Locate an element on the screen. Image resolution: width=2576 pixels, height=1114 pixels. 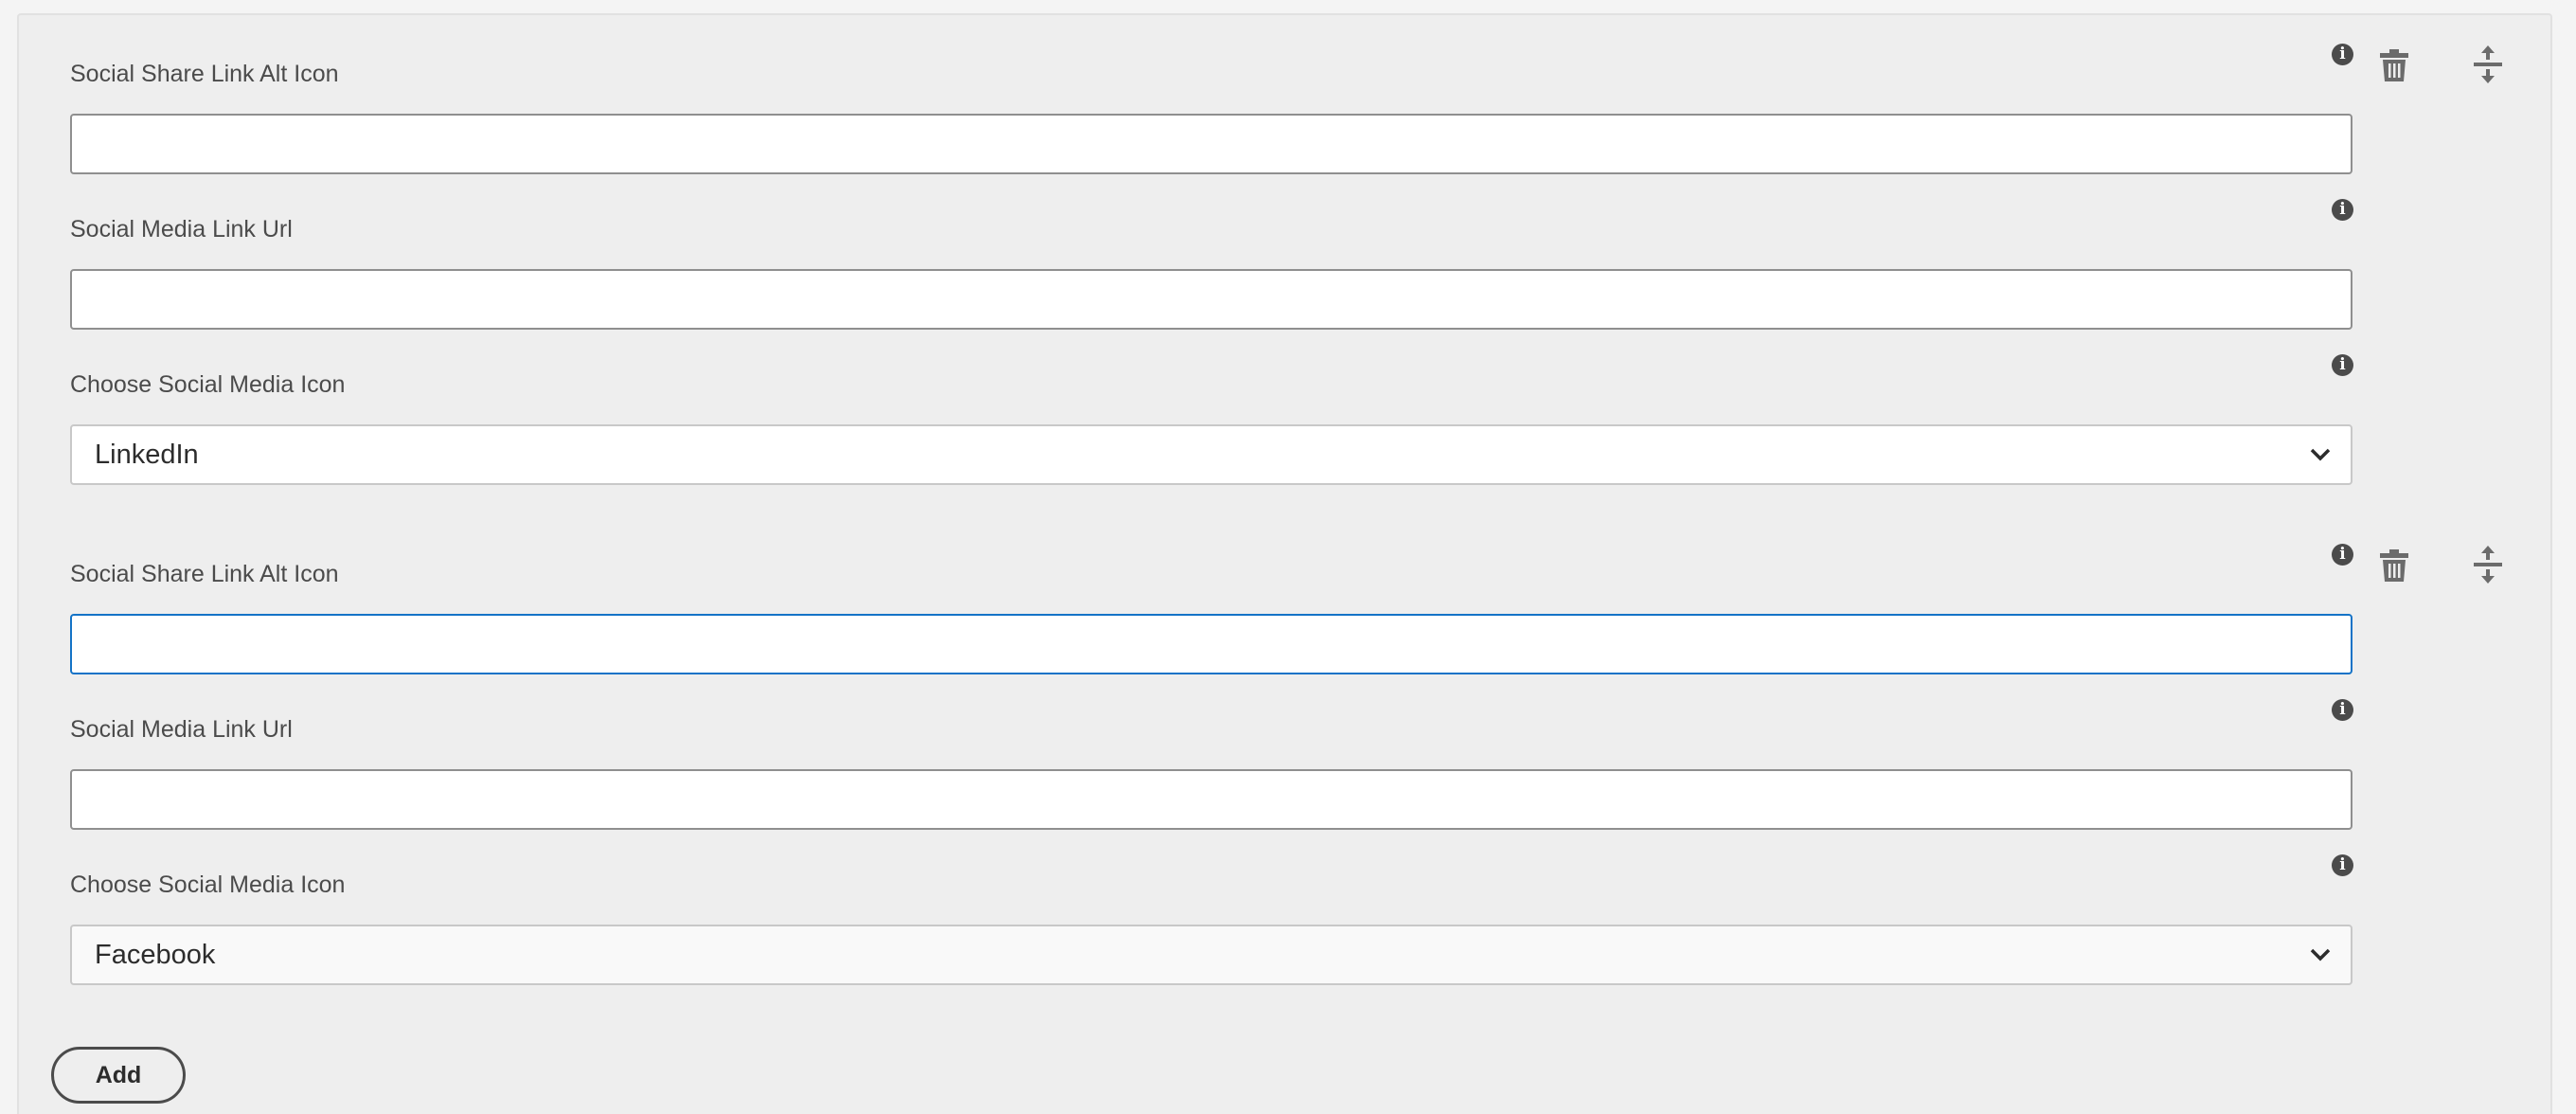
add-button: Add is located at coordinates (118, 1075).